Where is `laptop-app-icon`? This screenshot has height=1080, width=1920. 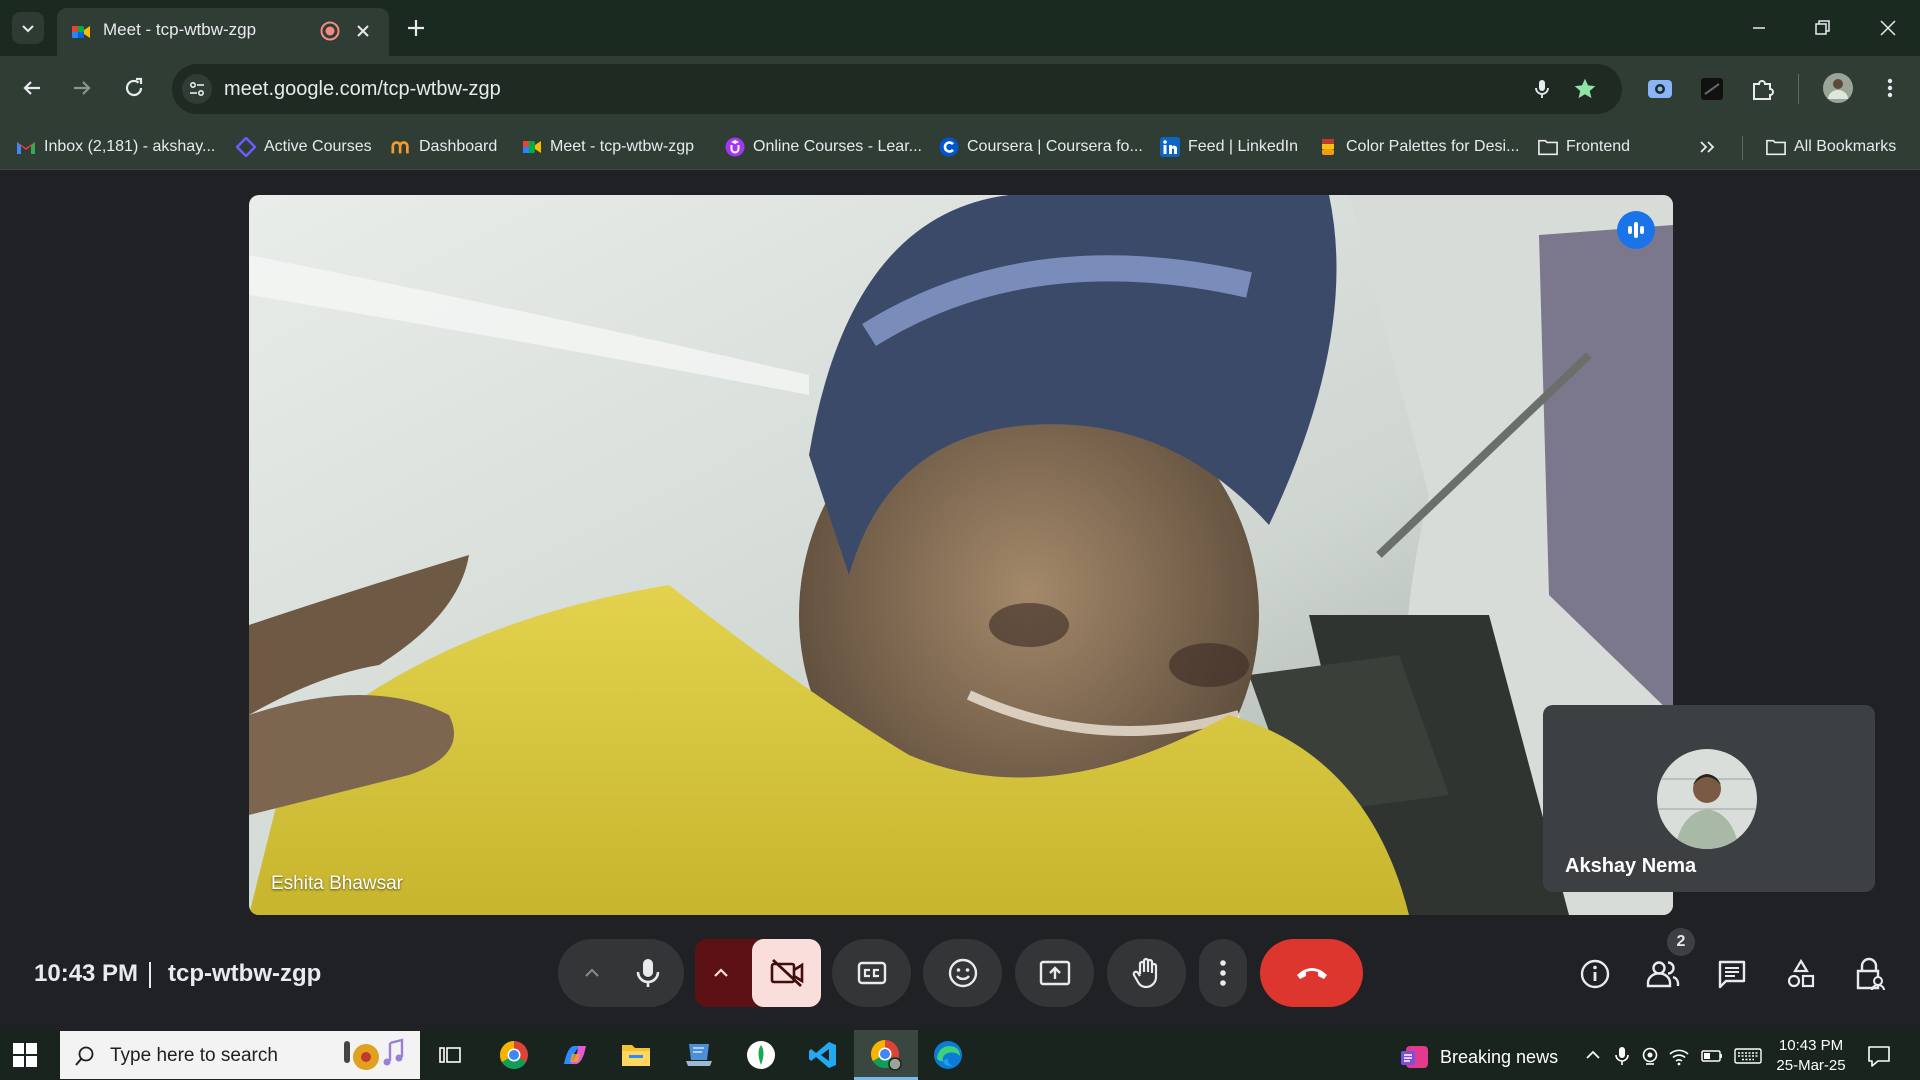
laptop-app-icon is located at coordinates (699, 1055).